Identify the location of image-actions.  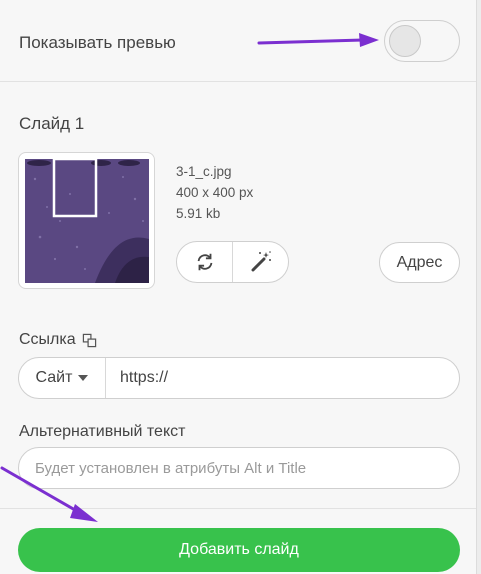
(232, 262).